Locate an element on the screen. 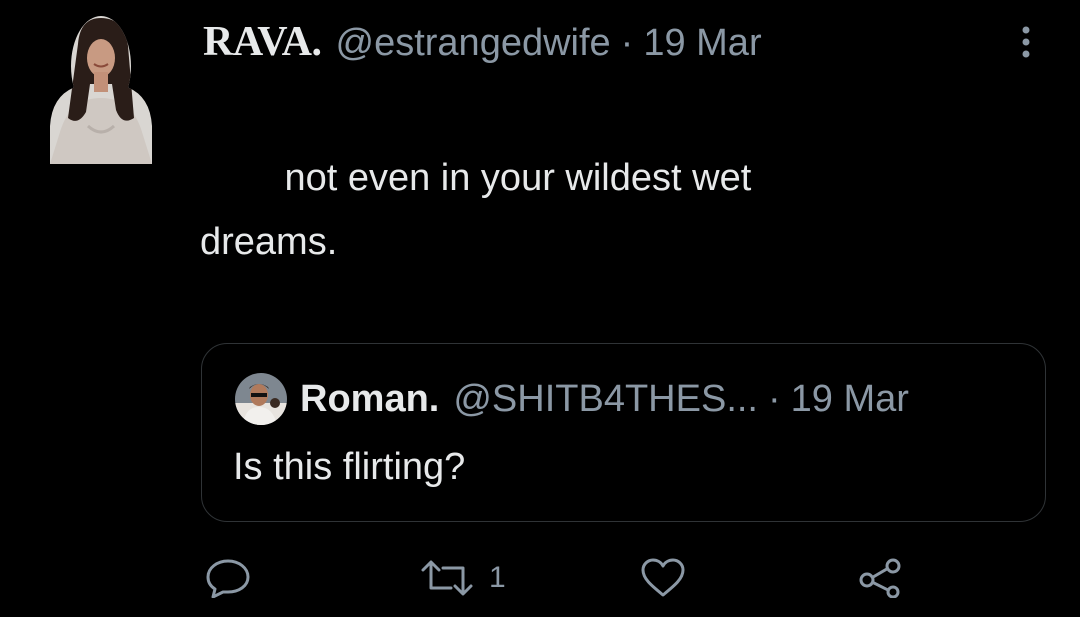  quoted-text: Is this flirting? is located at coordinates (349, 467).